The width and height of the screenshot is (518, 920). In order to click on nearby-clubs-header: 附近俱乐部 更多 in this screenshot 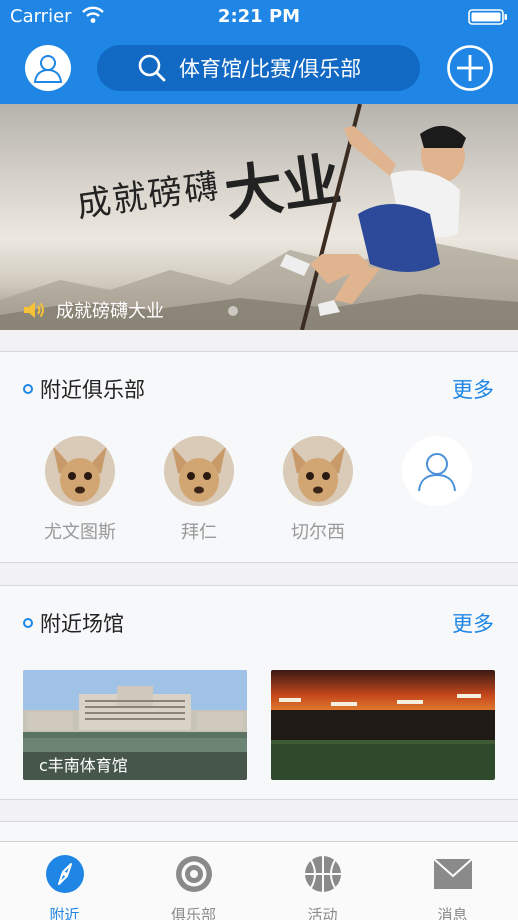, I will do `click(259, 389)`.